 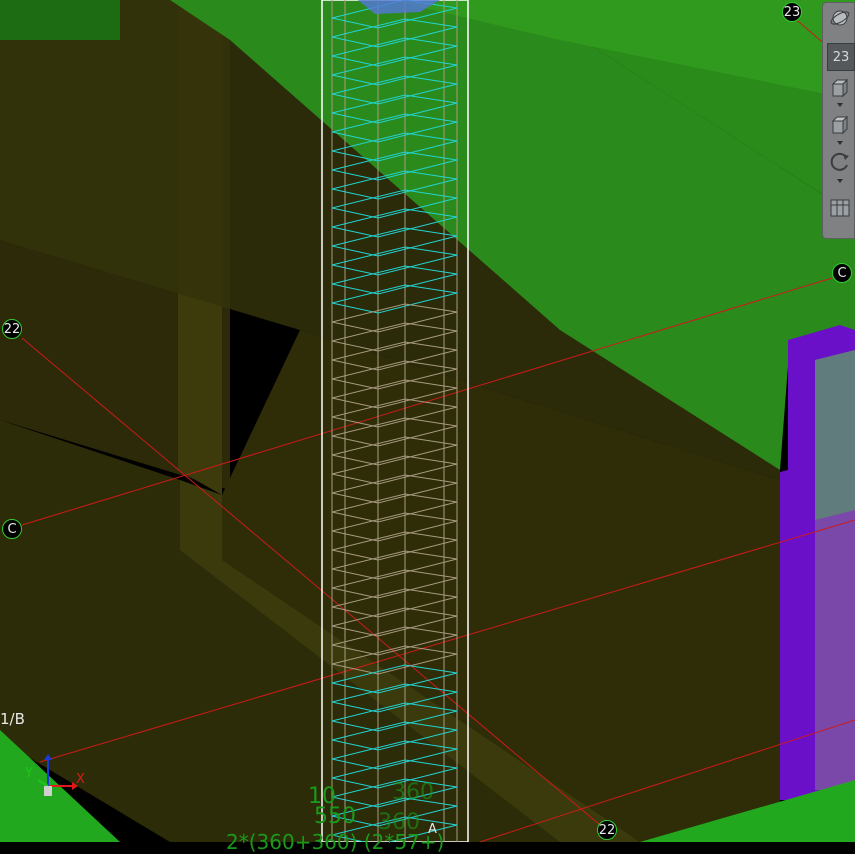 What do you see at coordinates (842, 273) in the screenshot?
I see `grid-bubble-c-right: C` at bounding box center [842, 273].